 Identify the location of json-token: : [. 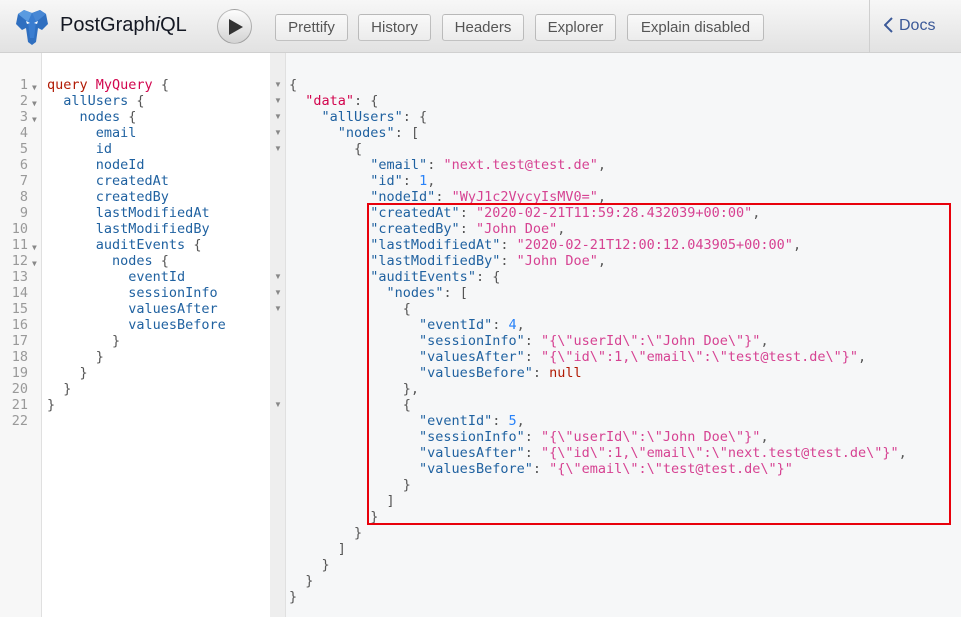
(407, 133).